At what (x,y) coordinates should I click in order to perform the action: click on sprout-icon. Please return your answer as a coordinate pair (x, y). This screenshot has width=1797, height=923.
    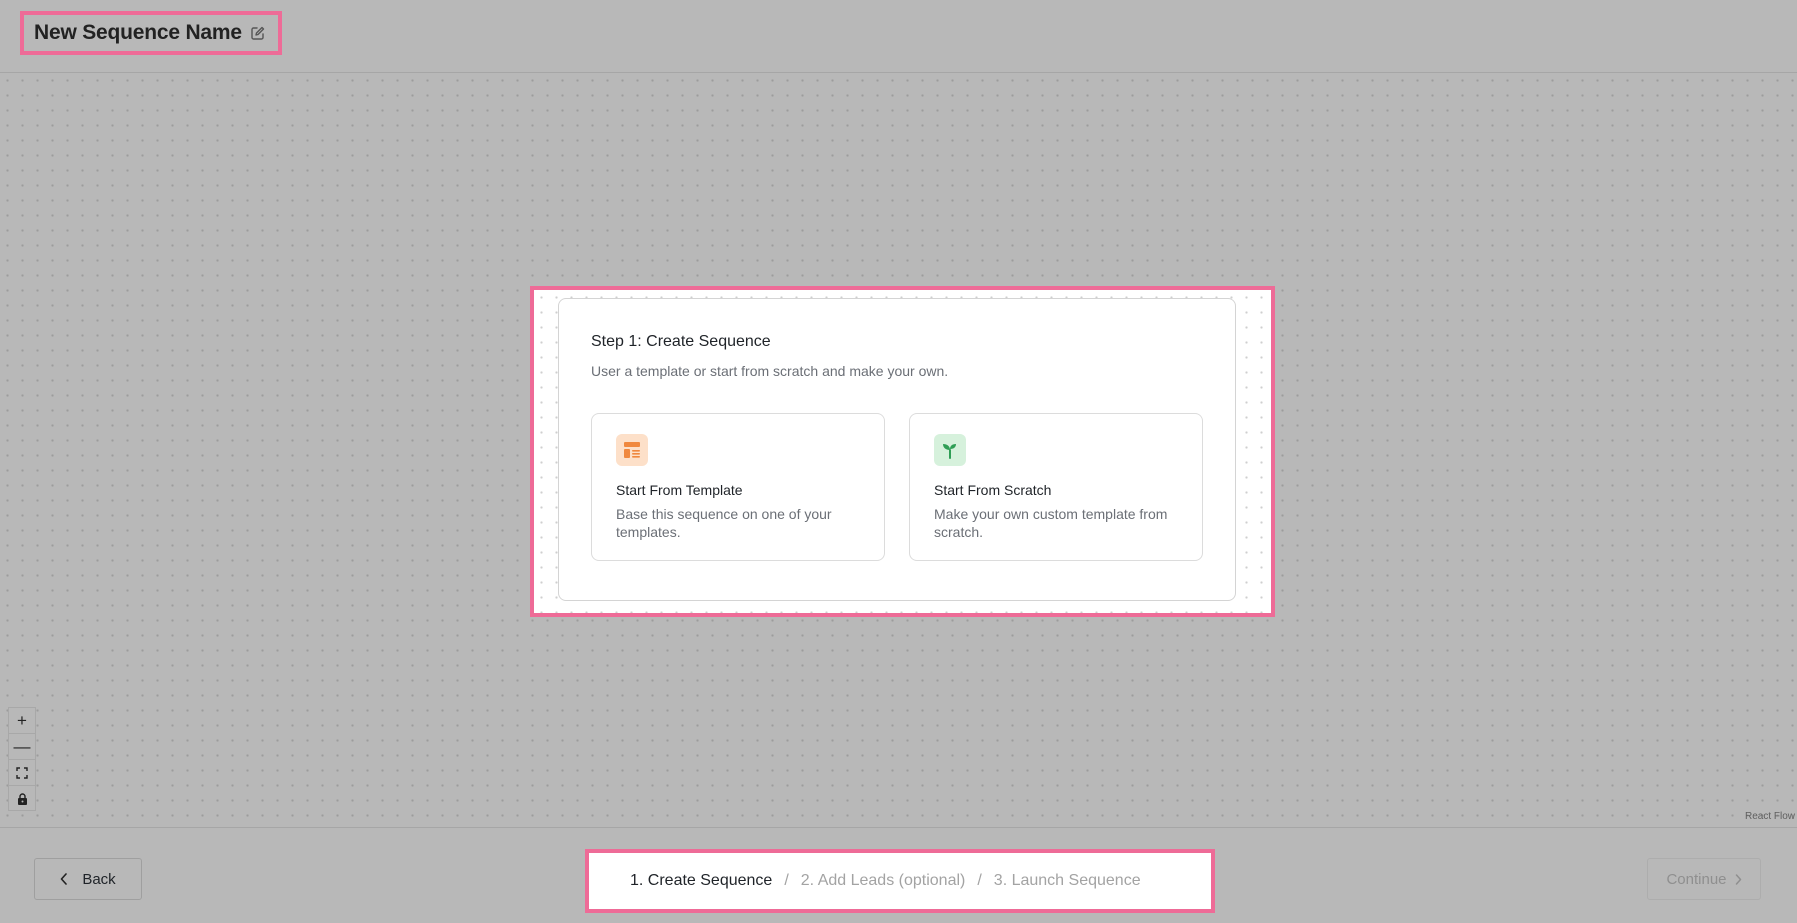
    Looking at the image, I should click on (950, 450).